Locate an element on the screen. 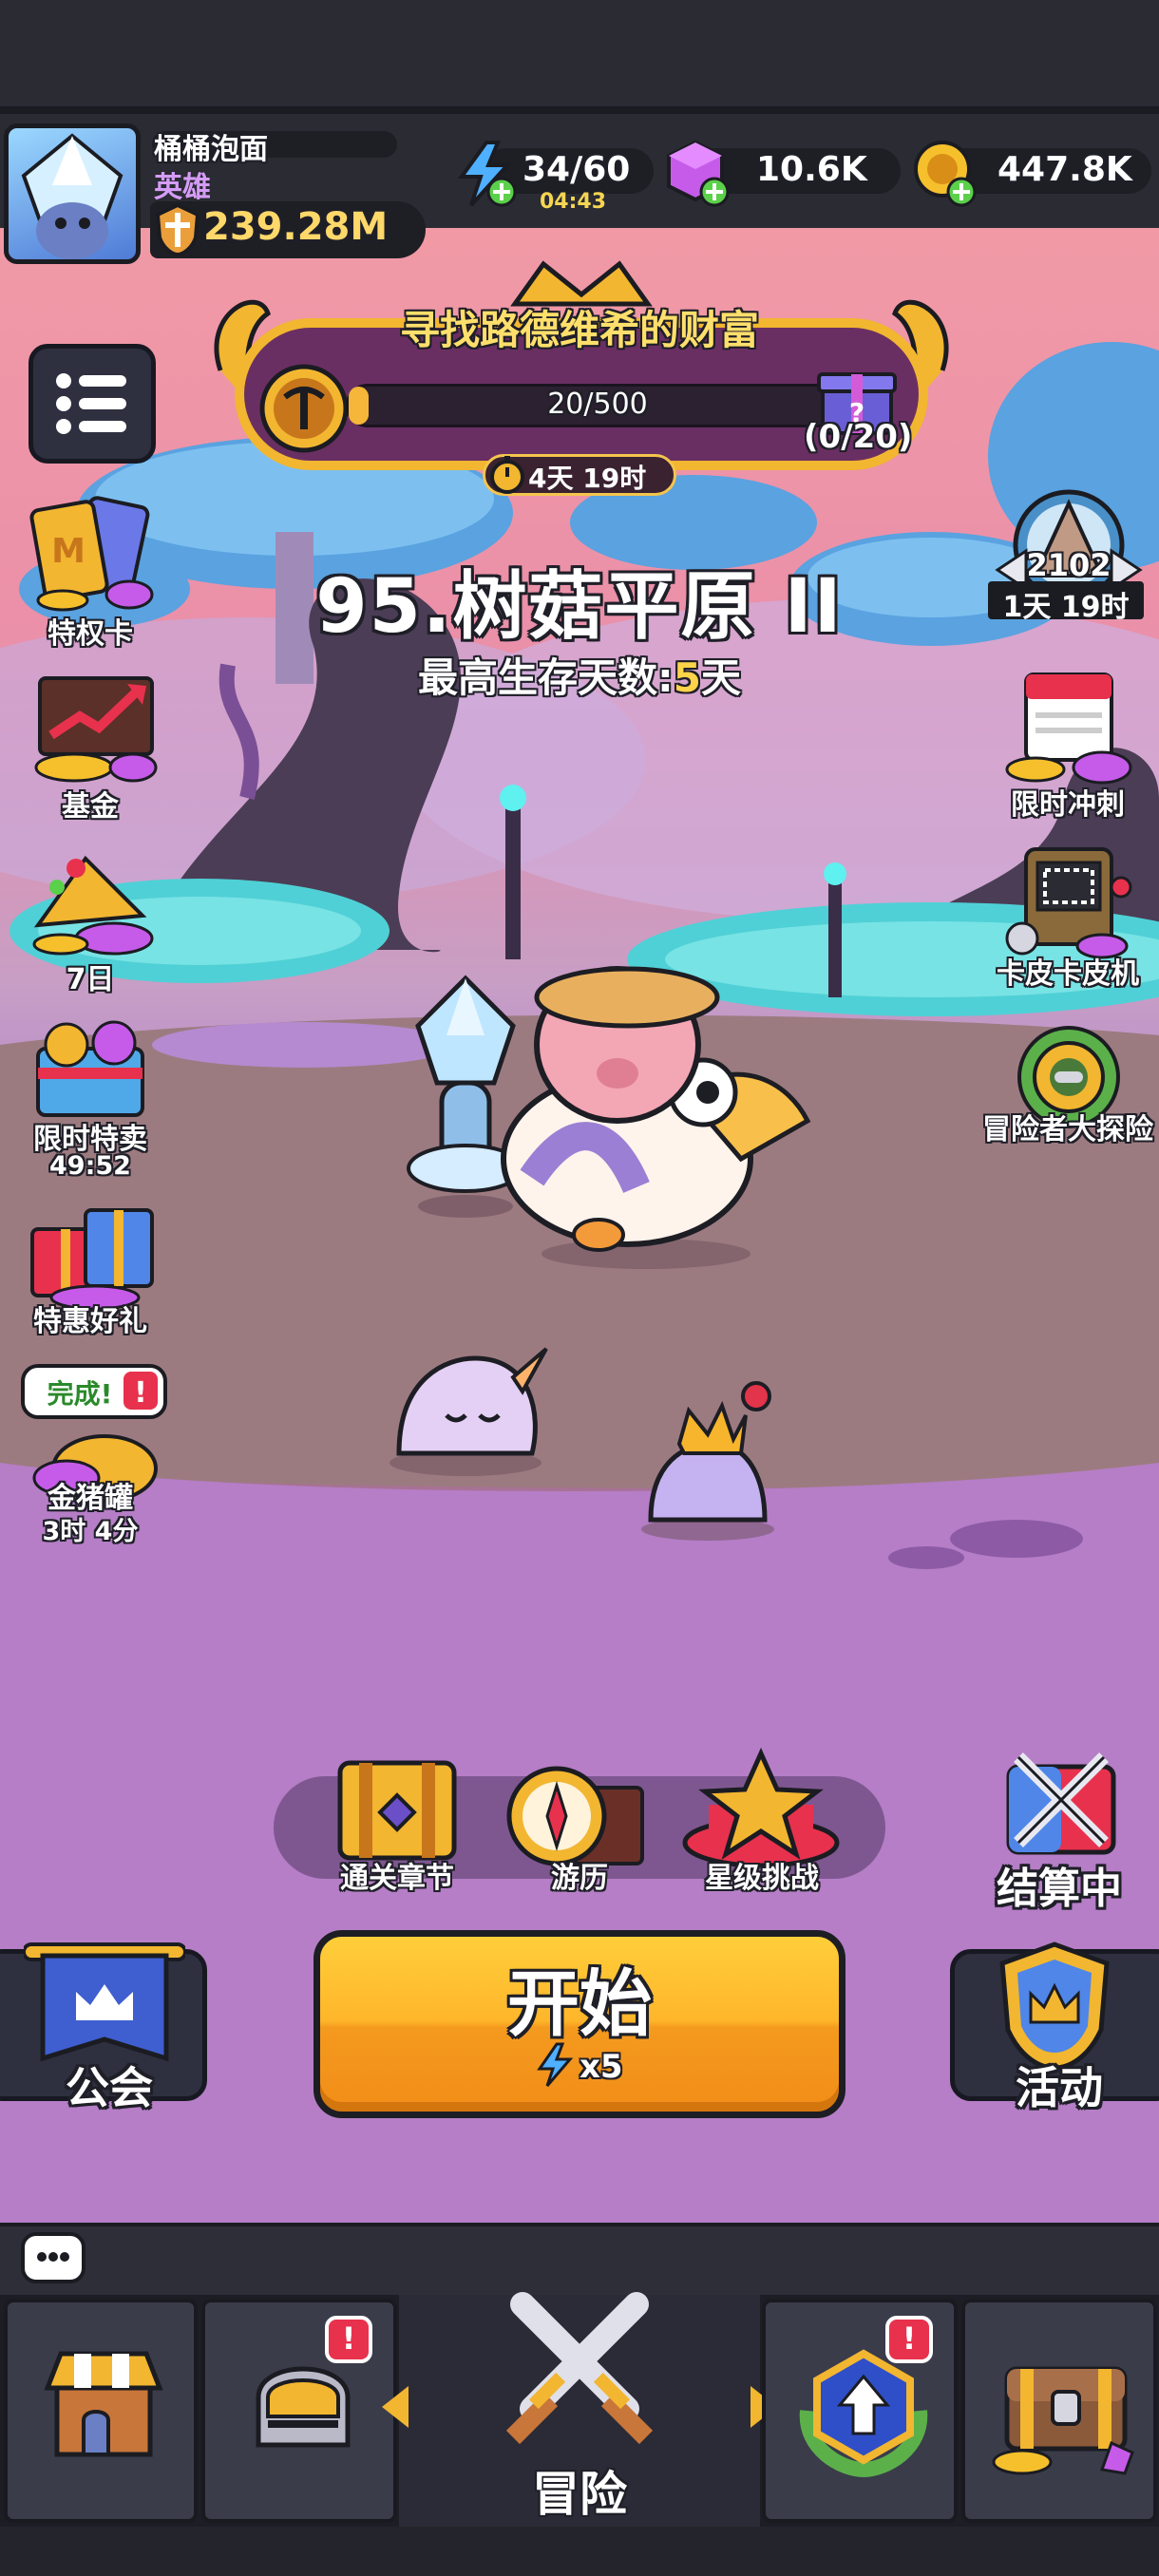 This screenshot has width=1159, height=2576. svg-text: M is located at coordinates (68, 551).